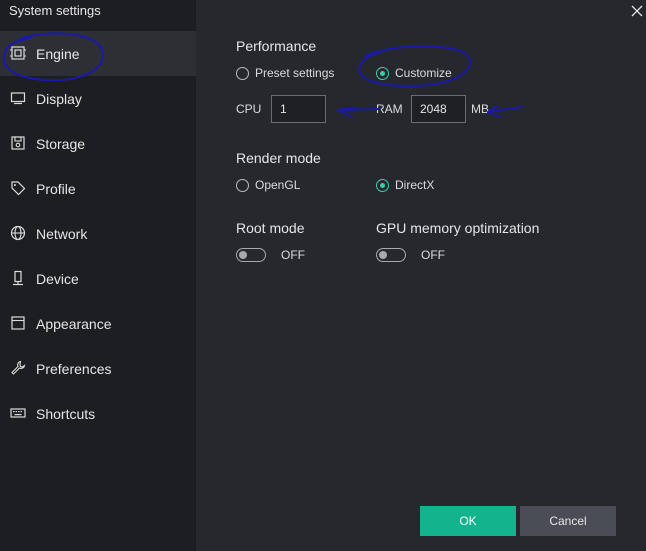  I want to click on sidebar-item-display: Display, so click(98, 98).